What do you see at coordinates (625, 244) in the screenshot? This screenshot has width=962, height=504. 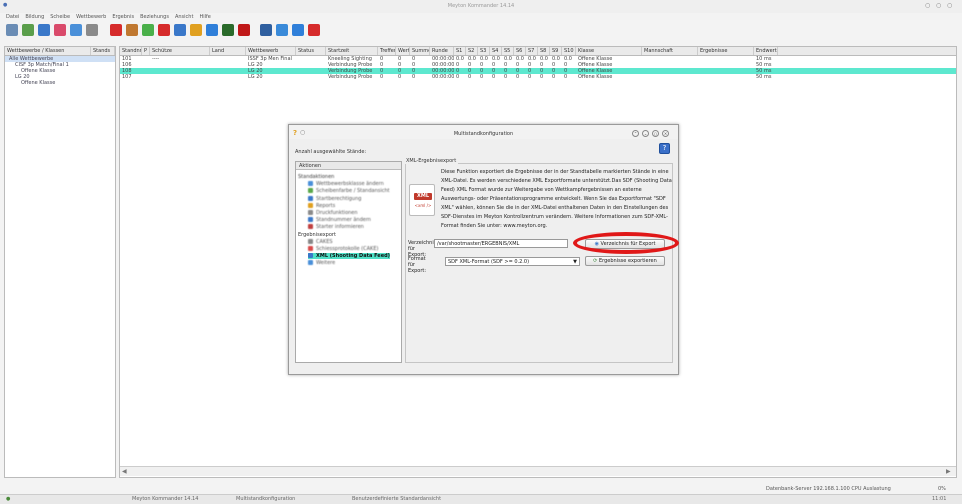 I see `choose-export-dir-button: ◉ Verzeichnis für Export` at bounding box center [625, 244].